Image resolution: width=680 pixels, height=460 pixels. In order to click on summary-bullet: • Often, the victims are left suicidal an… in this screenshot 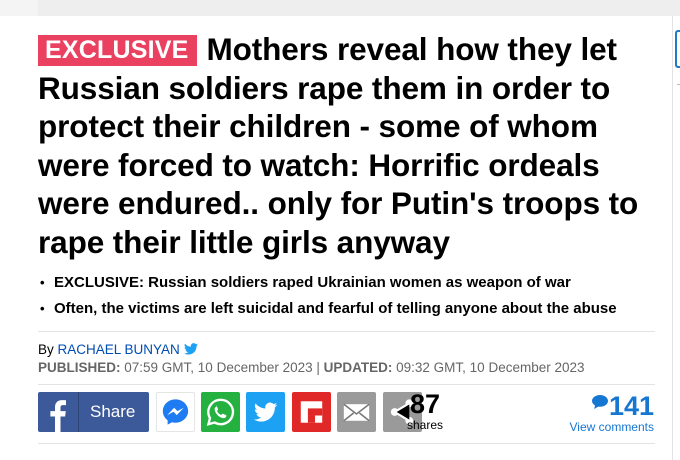, I will do `click(350, 309)`.